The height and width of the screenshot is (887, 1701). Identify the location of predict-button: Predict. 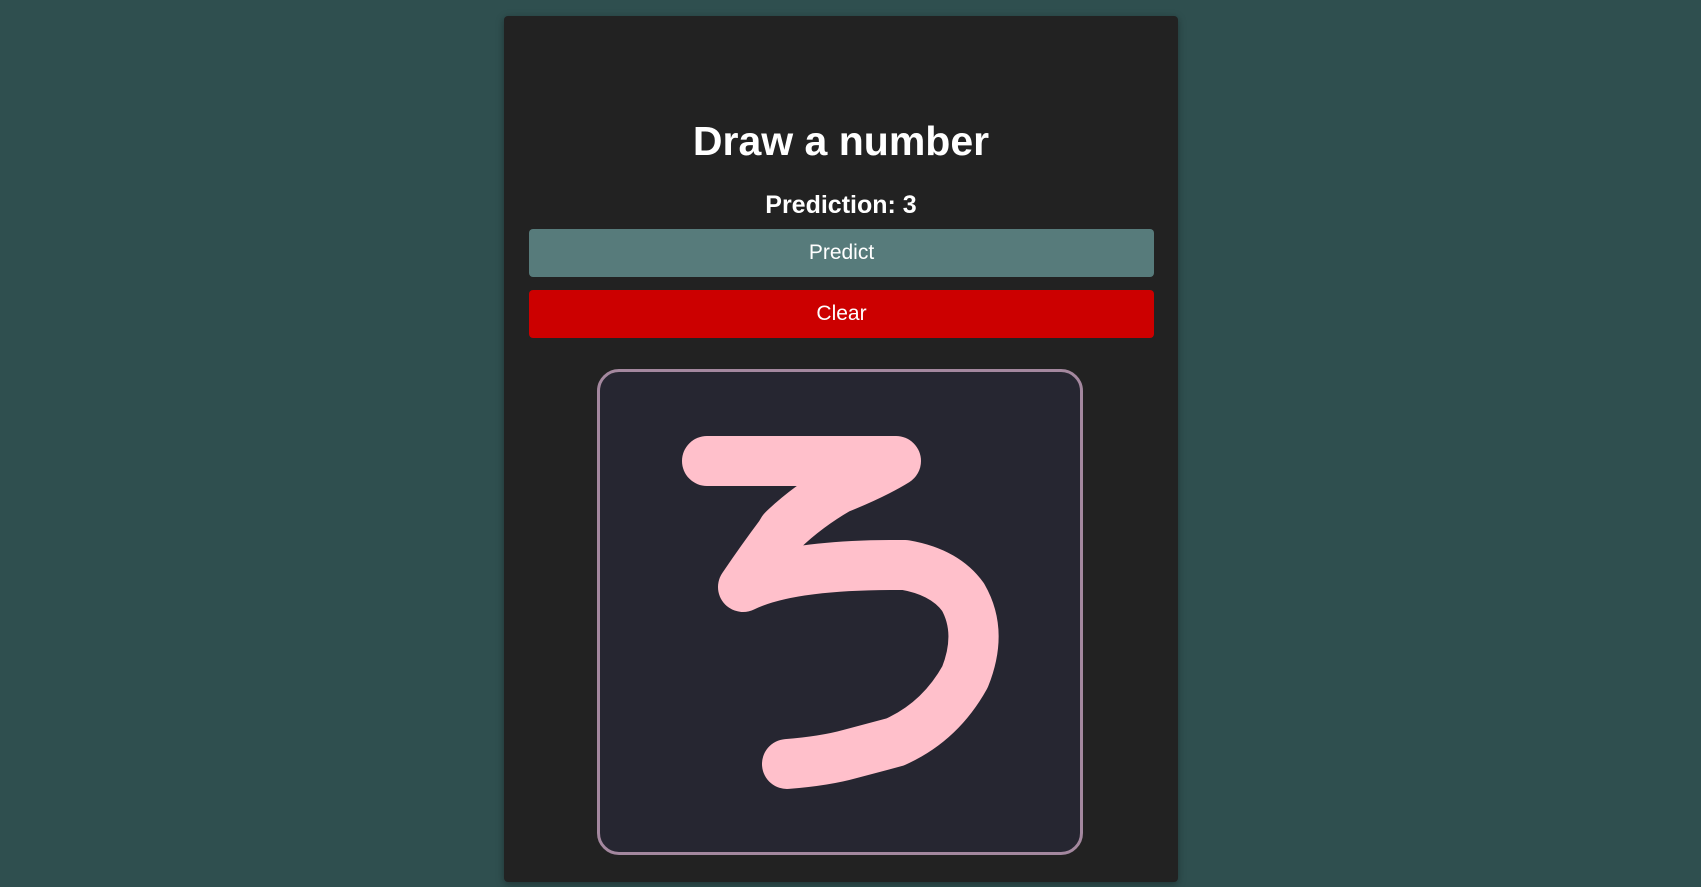
(841, 253).